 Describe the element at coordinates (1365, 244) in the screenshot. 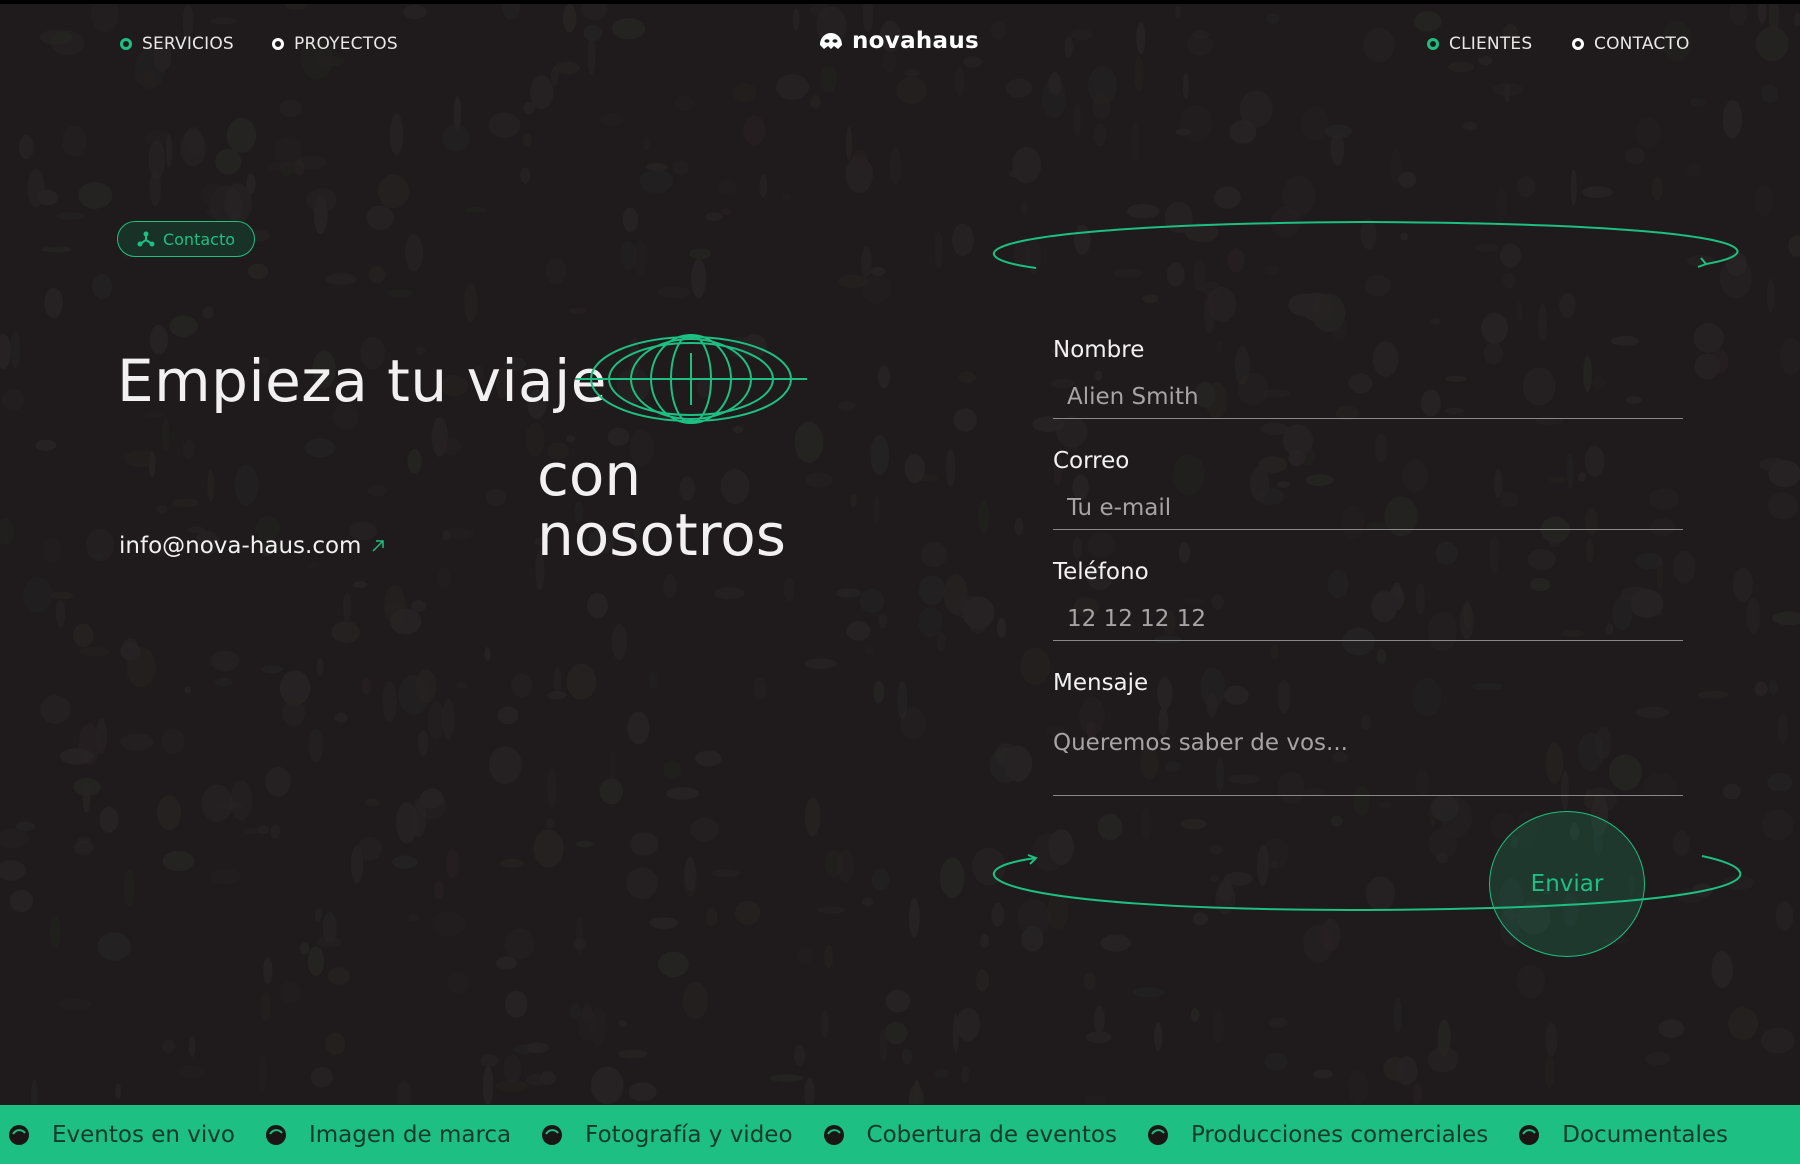

I see `orbit-top-decoration` at that location.